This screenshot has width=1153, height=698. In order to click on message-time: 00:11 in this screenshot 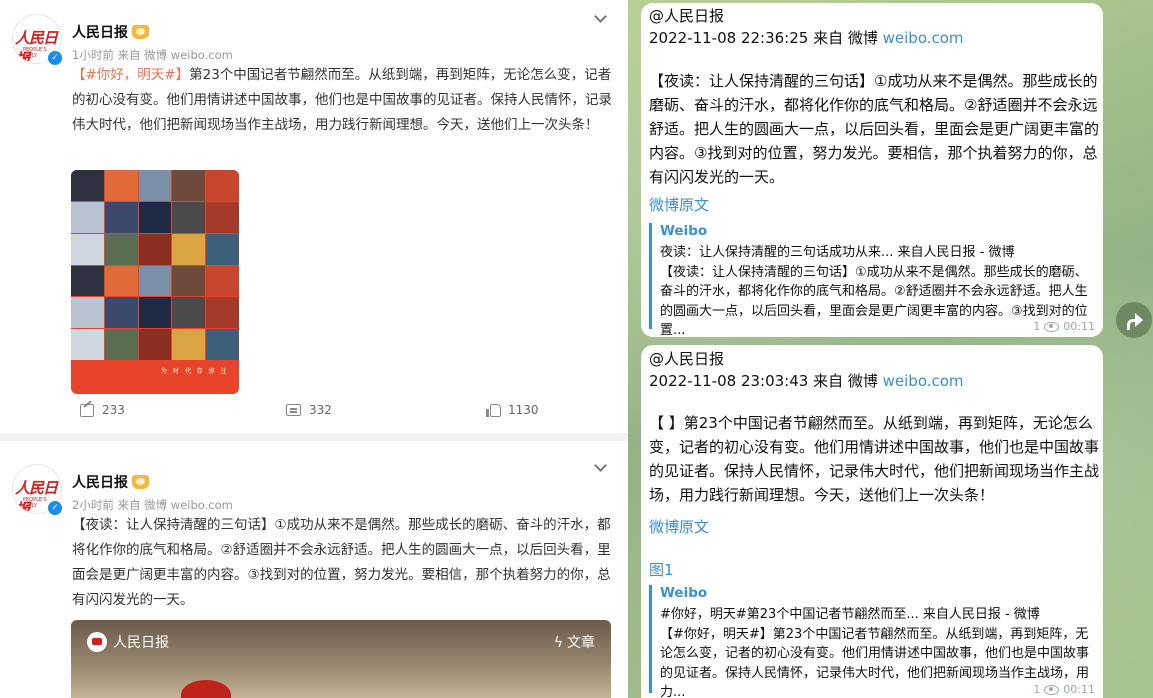, I will do `click(1079, 689)`.